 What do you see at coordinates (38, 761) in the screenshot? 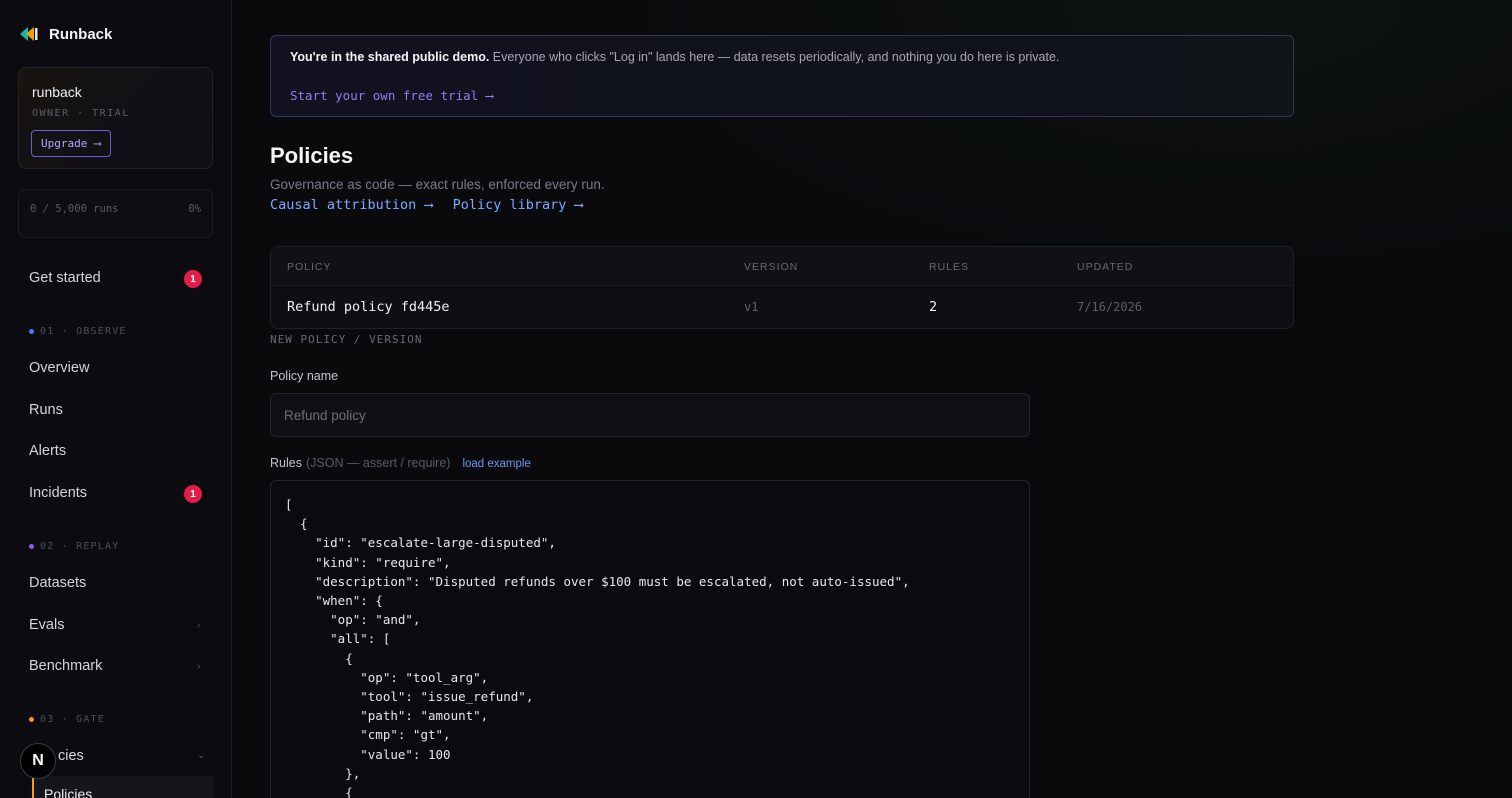
I see `dev-tools-button: N` at bounding box center [38, 761].